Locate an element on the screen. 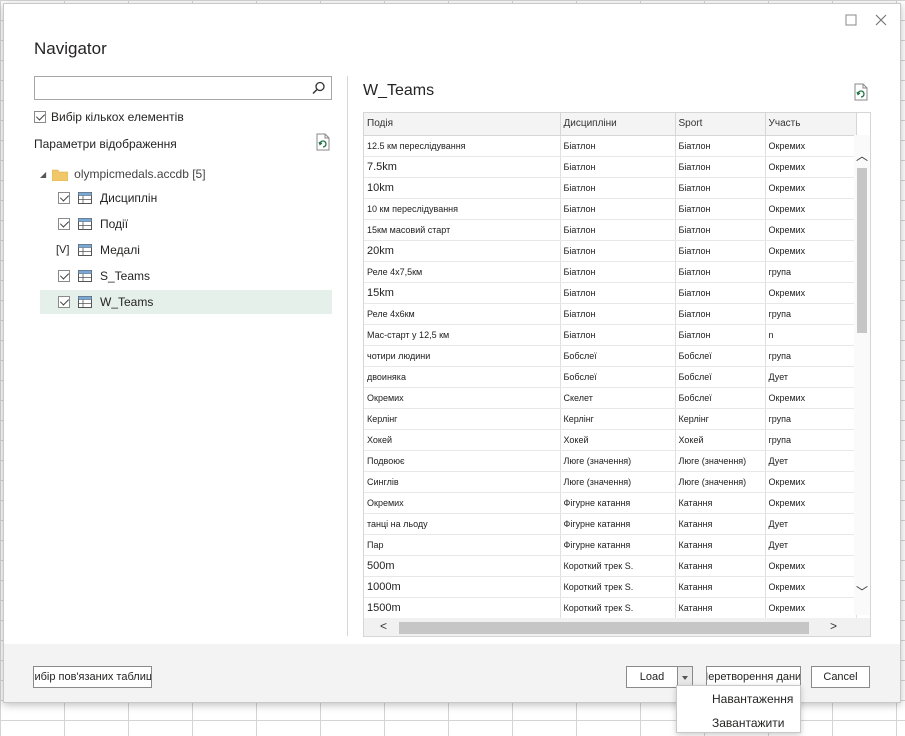 The width and height of the screenshot is (905, 736). partial-check-marker: [V] is located at coordinates (63, 250).